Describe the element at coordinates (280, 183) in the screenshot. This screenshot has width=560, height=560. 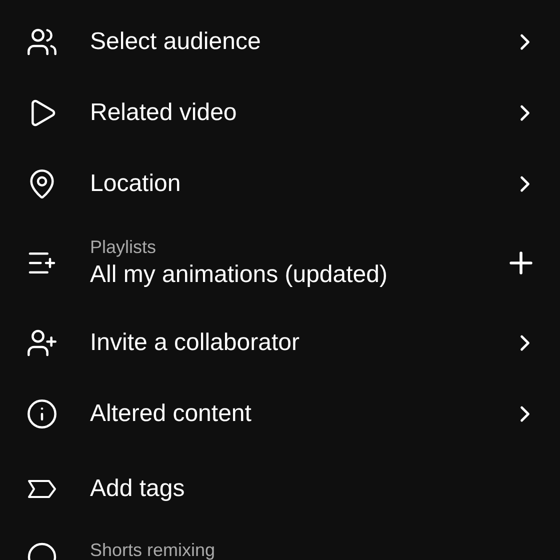
I see `settings-row: Location` at that location.